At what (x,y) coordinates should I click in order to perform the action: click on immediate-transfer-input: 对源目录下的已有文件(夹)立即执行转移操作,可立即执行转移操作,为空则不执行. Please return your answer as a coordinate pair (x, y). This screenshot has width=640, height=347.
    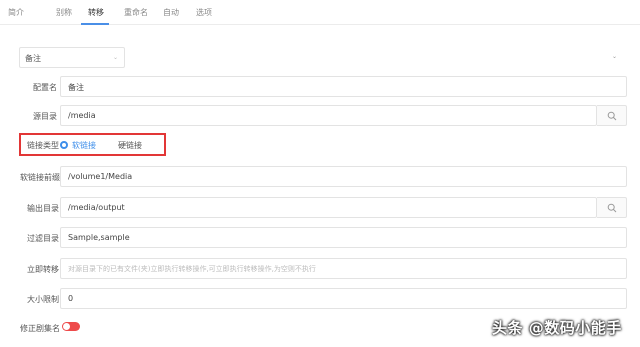
    Looking at the image, I should click on (343, 268).